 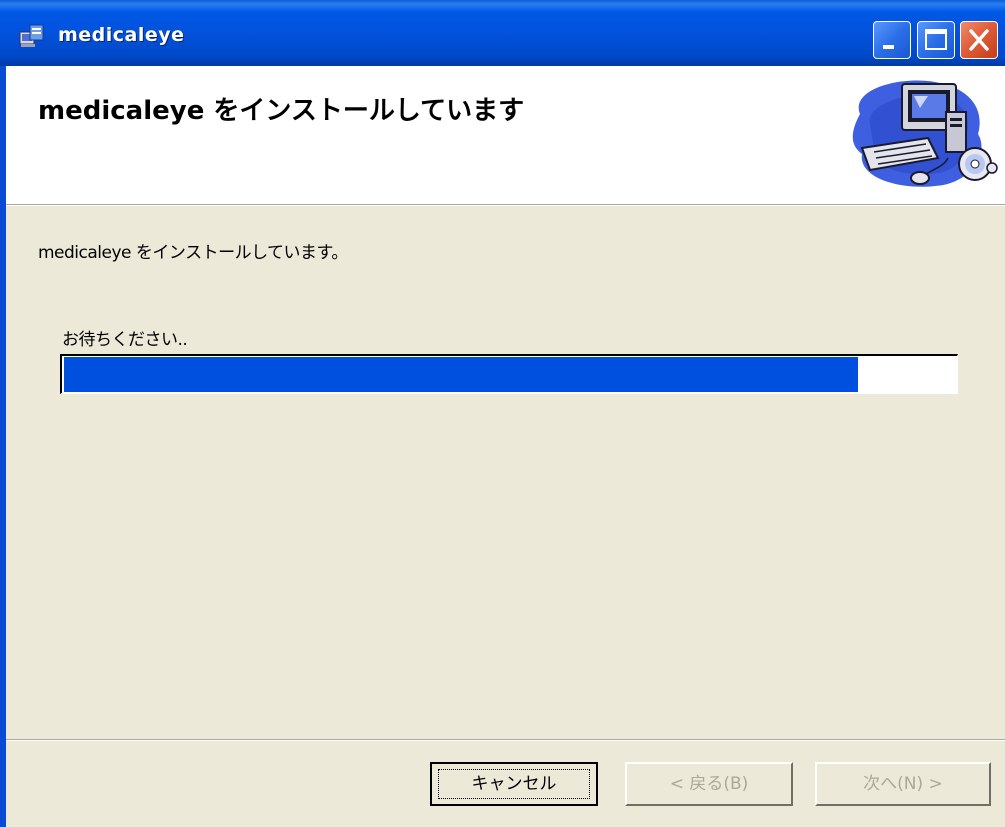 I want to click on back-button: < 戻る(B), so click(x=709, y=784).